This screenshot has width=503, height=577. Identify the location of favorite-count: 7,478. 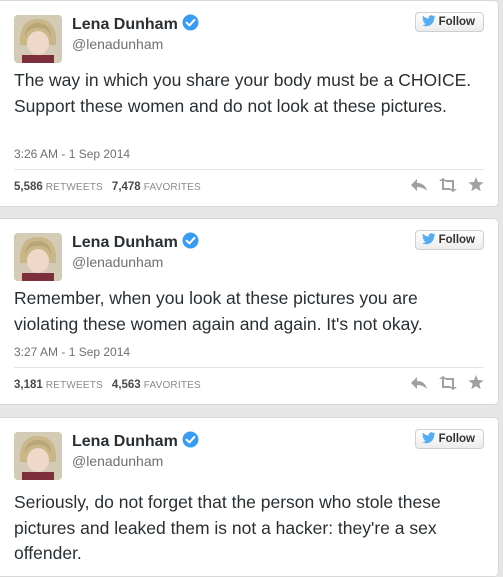
(126, 187).